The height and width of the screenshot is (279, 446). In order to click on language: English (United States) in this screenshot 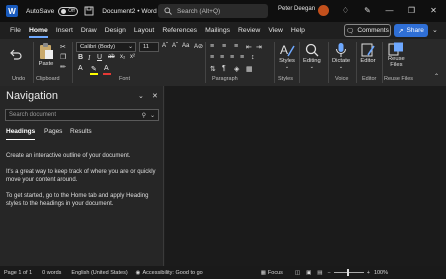, I will do `click(99, 273)`.